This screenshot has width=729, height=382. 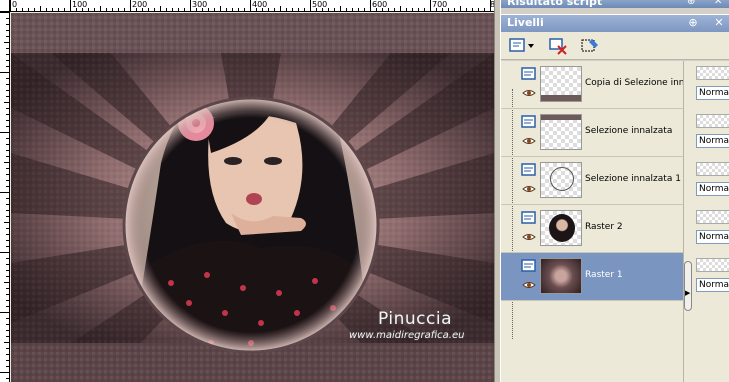 I want to click on edit-layer-button, so click(x=590, y=46).